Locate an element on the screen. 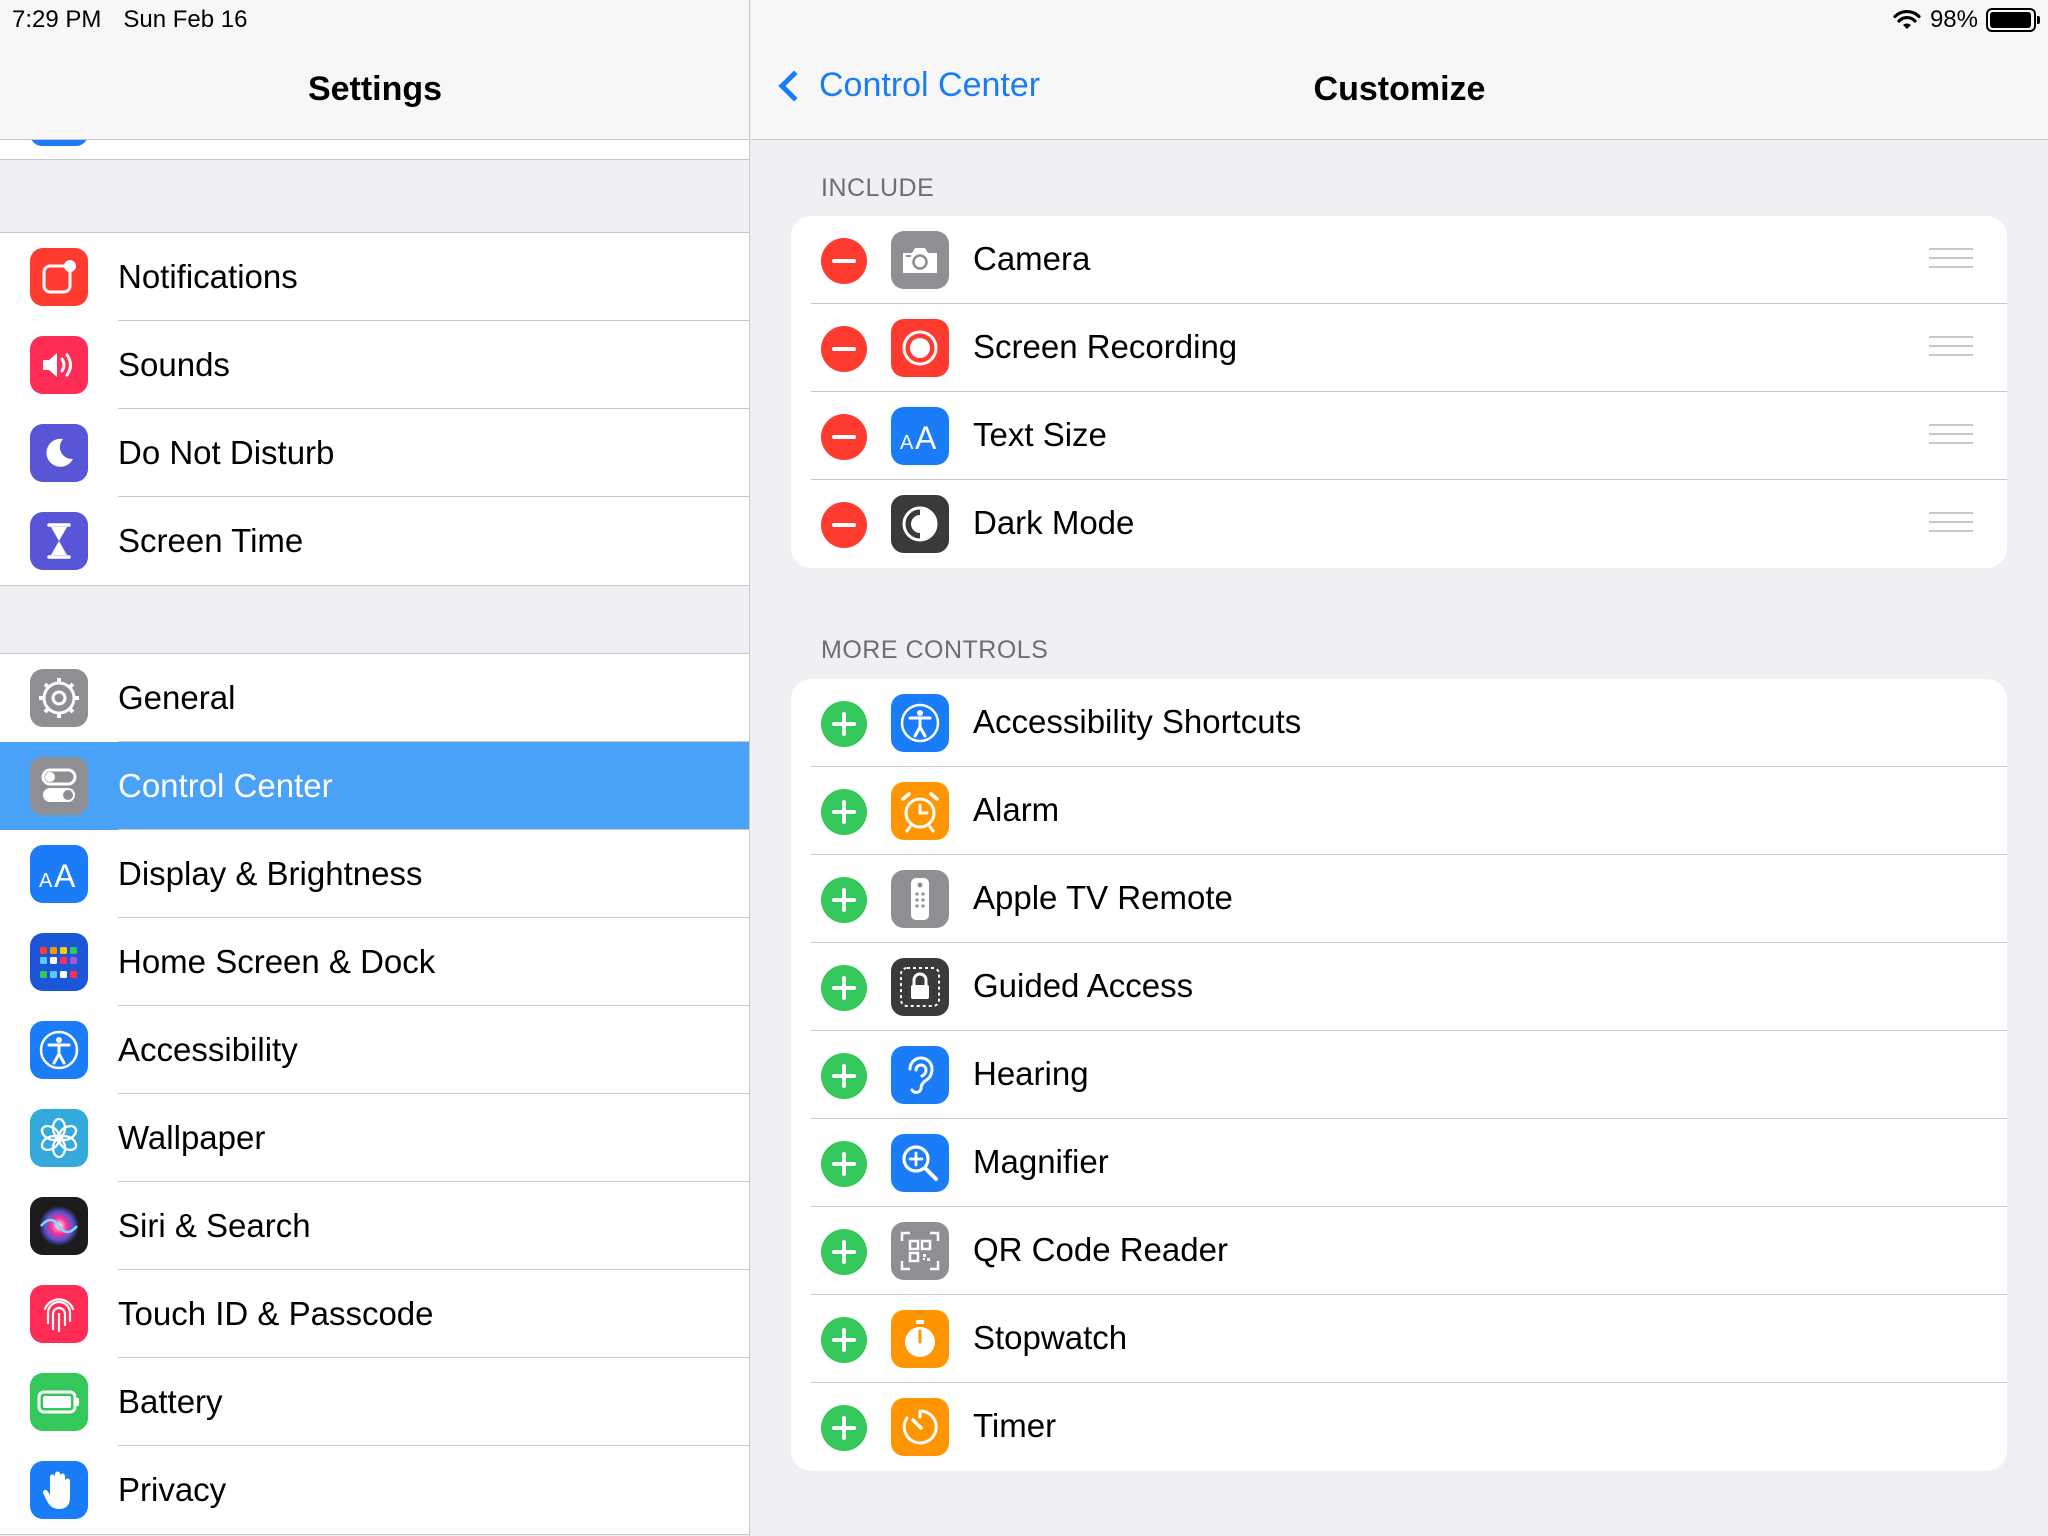 This screenshot has width=2048, height=1536. sidebar-item-label: Siri & Search is located at coordinates (214, 1225).